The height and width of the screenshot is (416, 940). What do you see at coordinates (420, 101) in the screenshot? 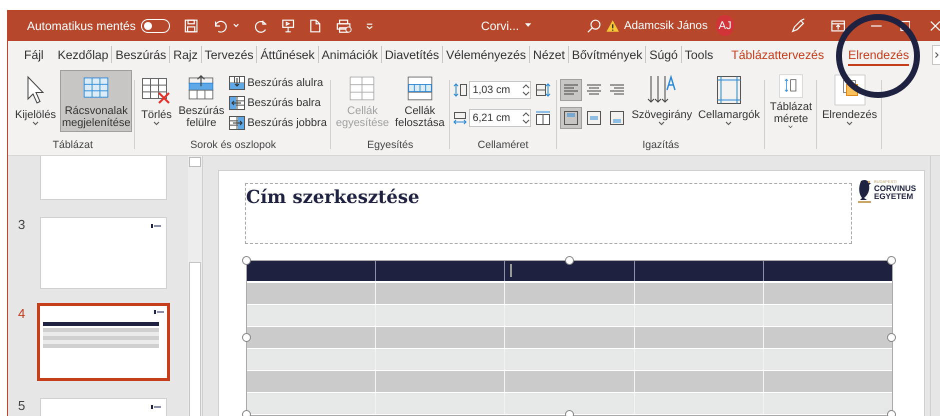
I see `ribbon-button: Cellák felosztása` at bounding box center [420, 101].